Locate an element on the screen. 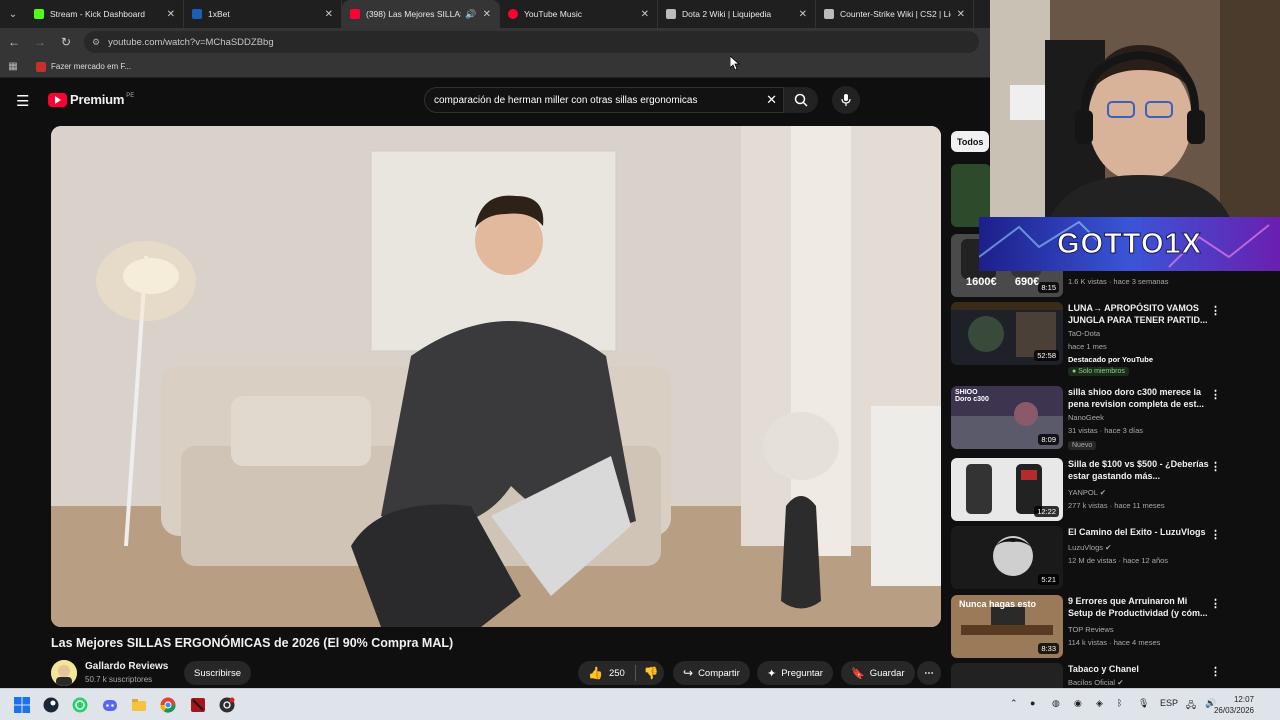 The width and height of the screenshot is (1280, 720). network-icon: 🖧 is located at coordinates (1191, 706).